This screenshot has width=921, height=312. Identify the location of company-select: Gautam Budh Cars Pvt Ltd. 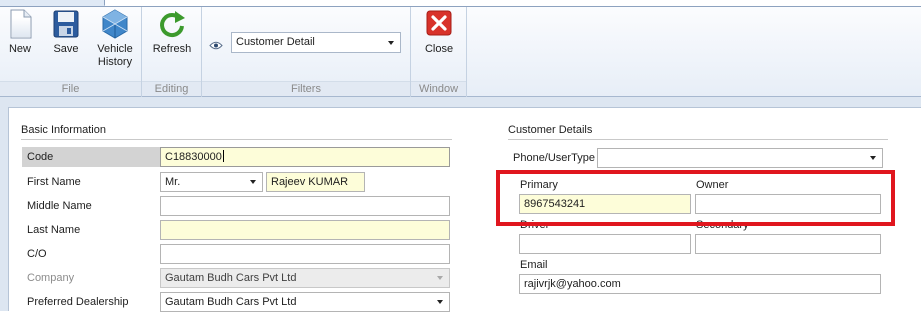
(305, 278).